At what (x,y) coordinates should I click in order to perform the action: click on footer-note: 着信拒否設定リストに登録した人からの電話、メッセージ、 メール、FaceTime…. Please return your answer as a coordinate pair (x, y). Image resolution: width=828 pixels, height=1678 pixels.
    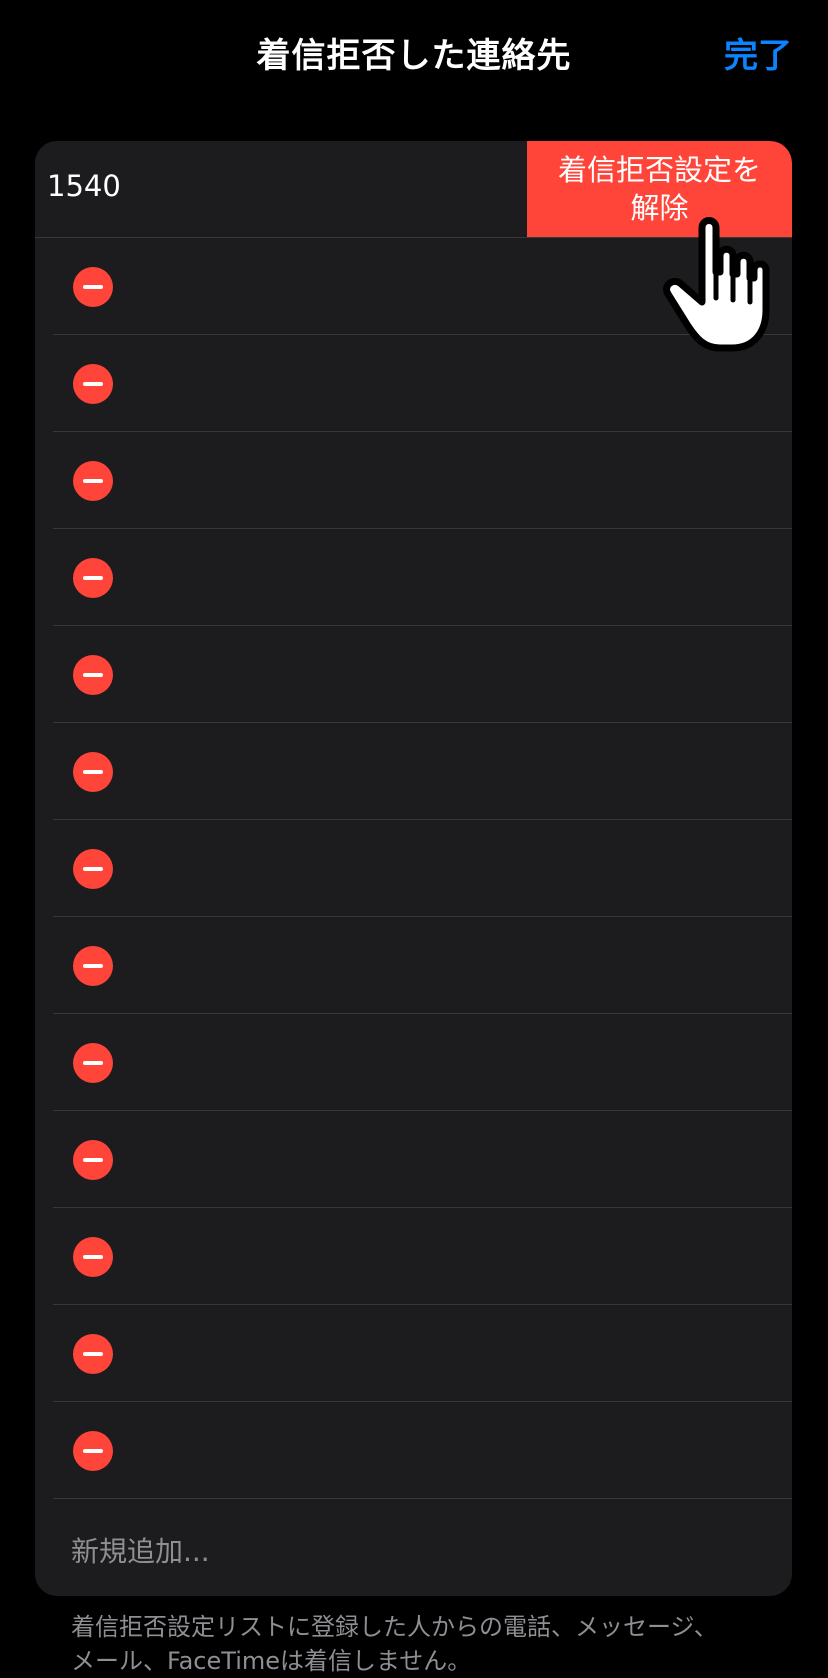
    Looking at the image, I should click on (421, 1644).